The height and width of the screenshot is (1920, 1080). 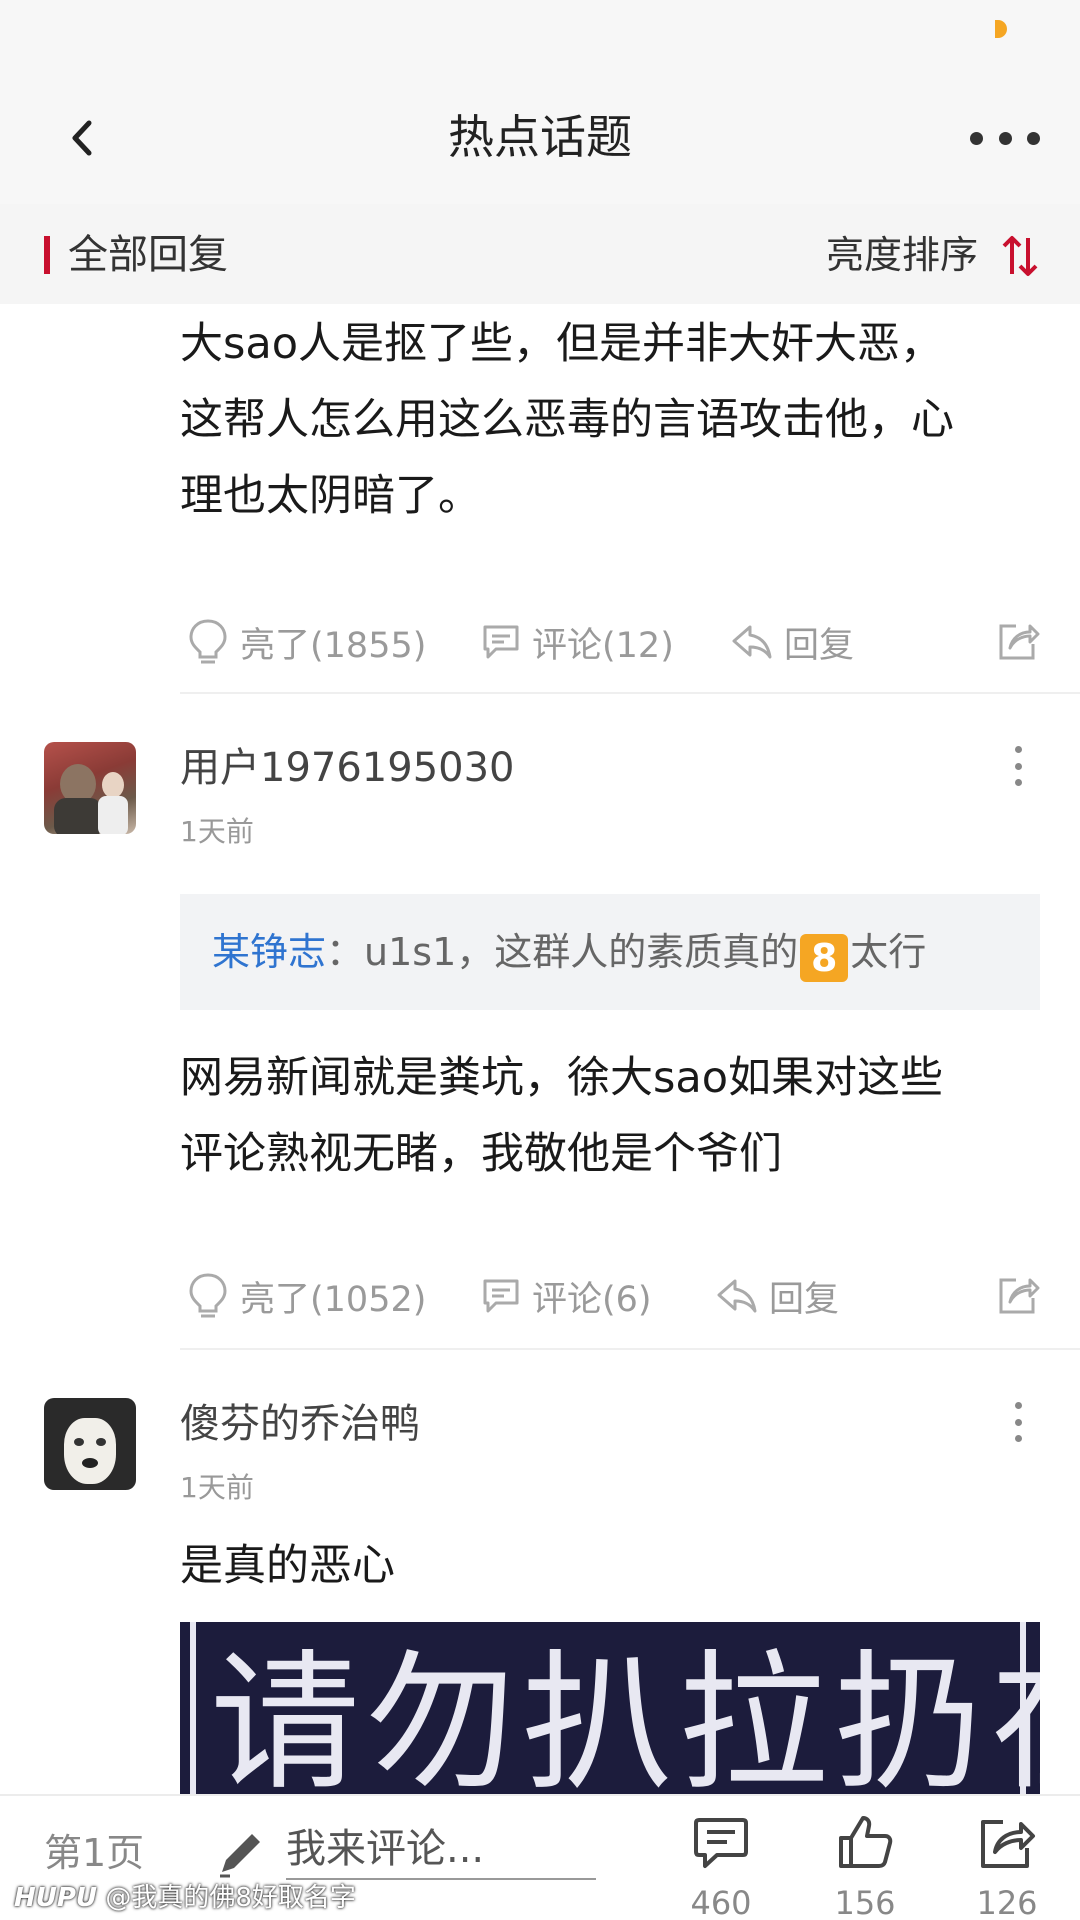 What do you see at coordinates (300, 1424) in the screenshot?
I see `username: 傻芬的乔治鸭` at bounding box center [300, 1424].